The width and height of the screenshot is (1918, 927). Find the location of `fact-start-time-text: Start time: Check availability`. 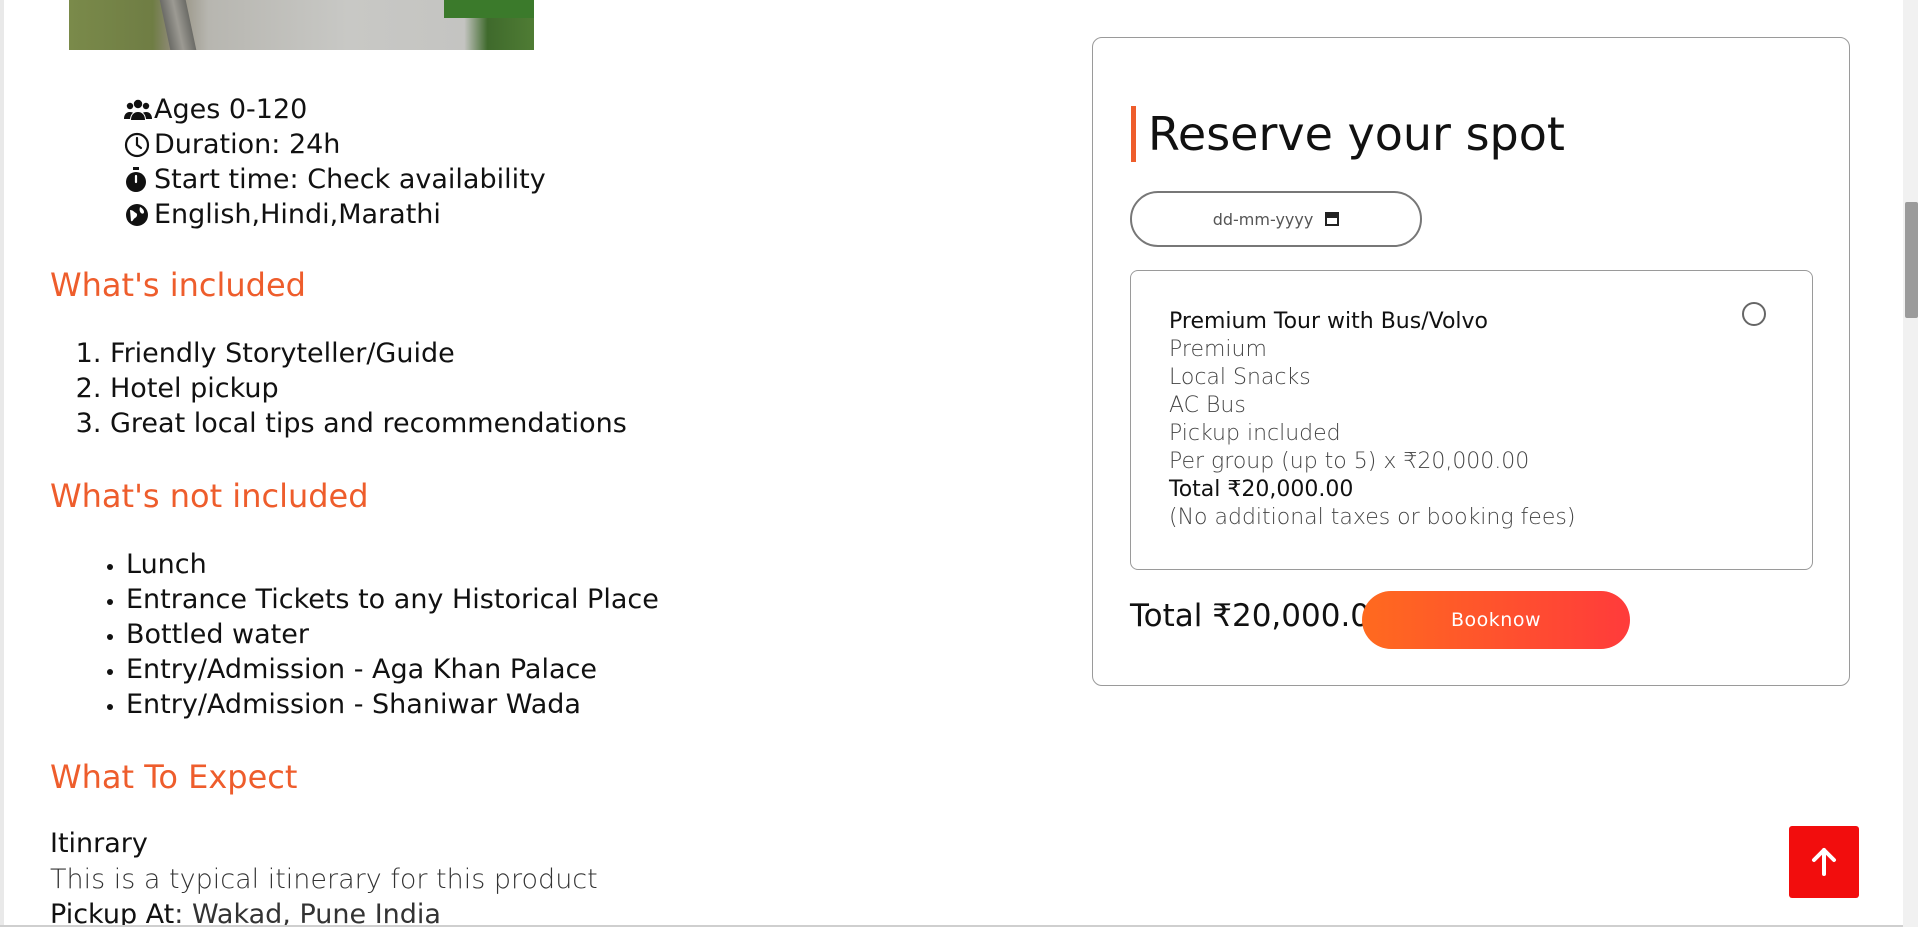

fact-start-time-text: Start time: Check availability is located at coordinates (350, 179).